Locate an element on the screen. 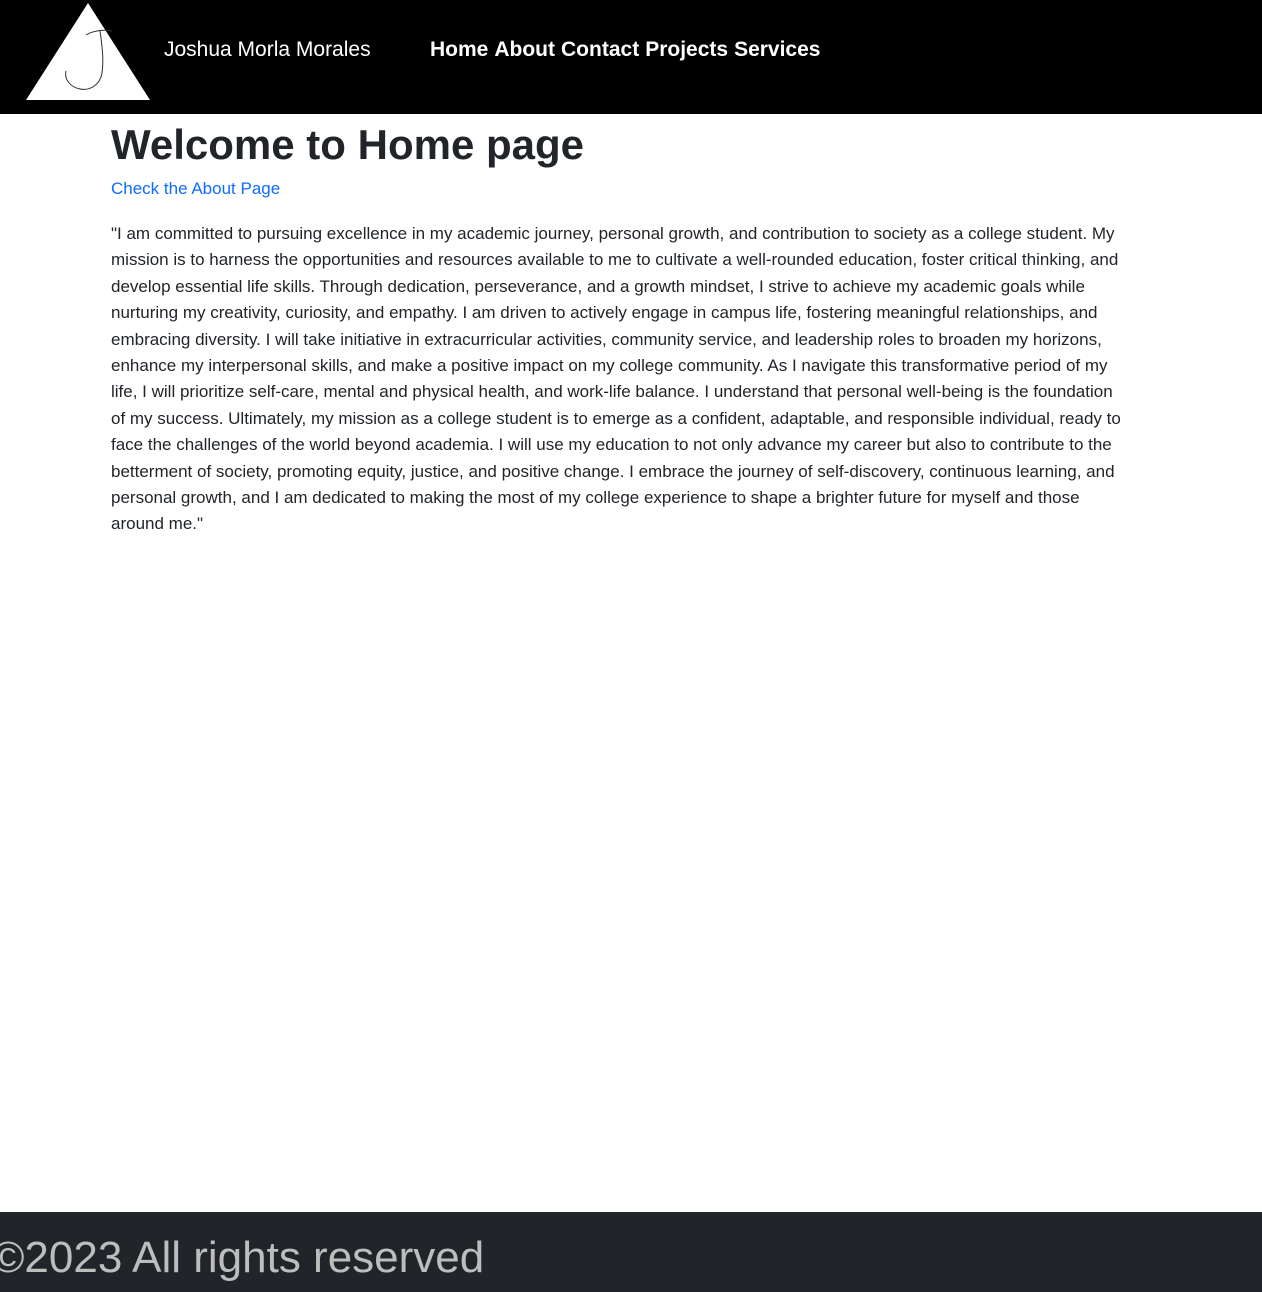 This screenshot has width=1262, height=1292. site-footer: ©2023 All rights reserved is located at coordinates (631, 1252).